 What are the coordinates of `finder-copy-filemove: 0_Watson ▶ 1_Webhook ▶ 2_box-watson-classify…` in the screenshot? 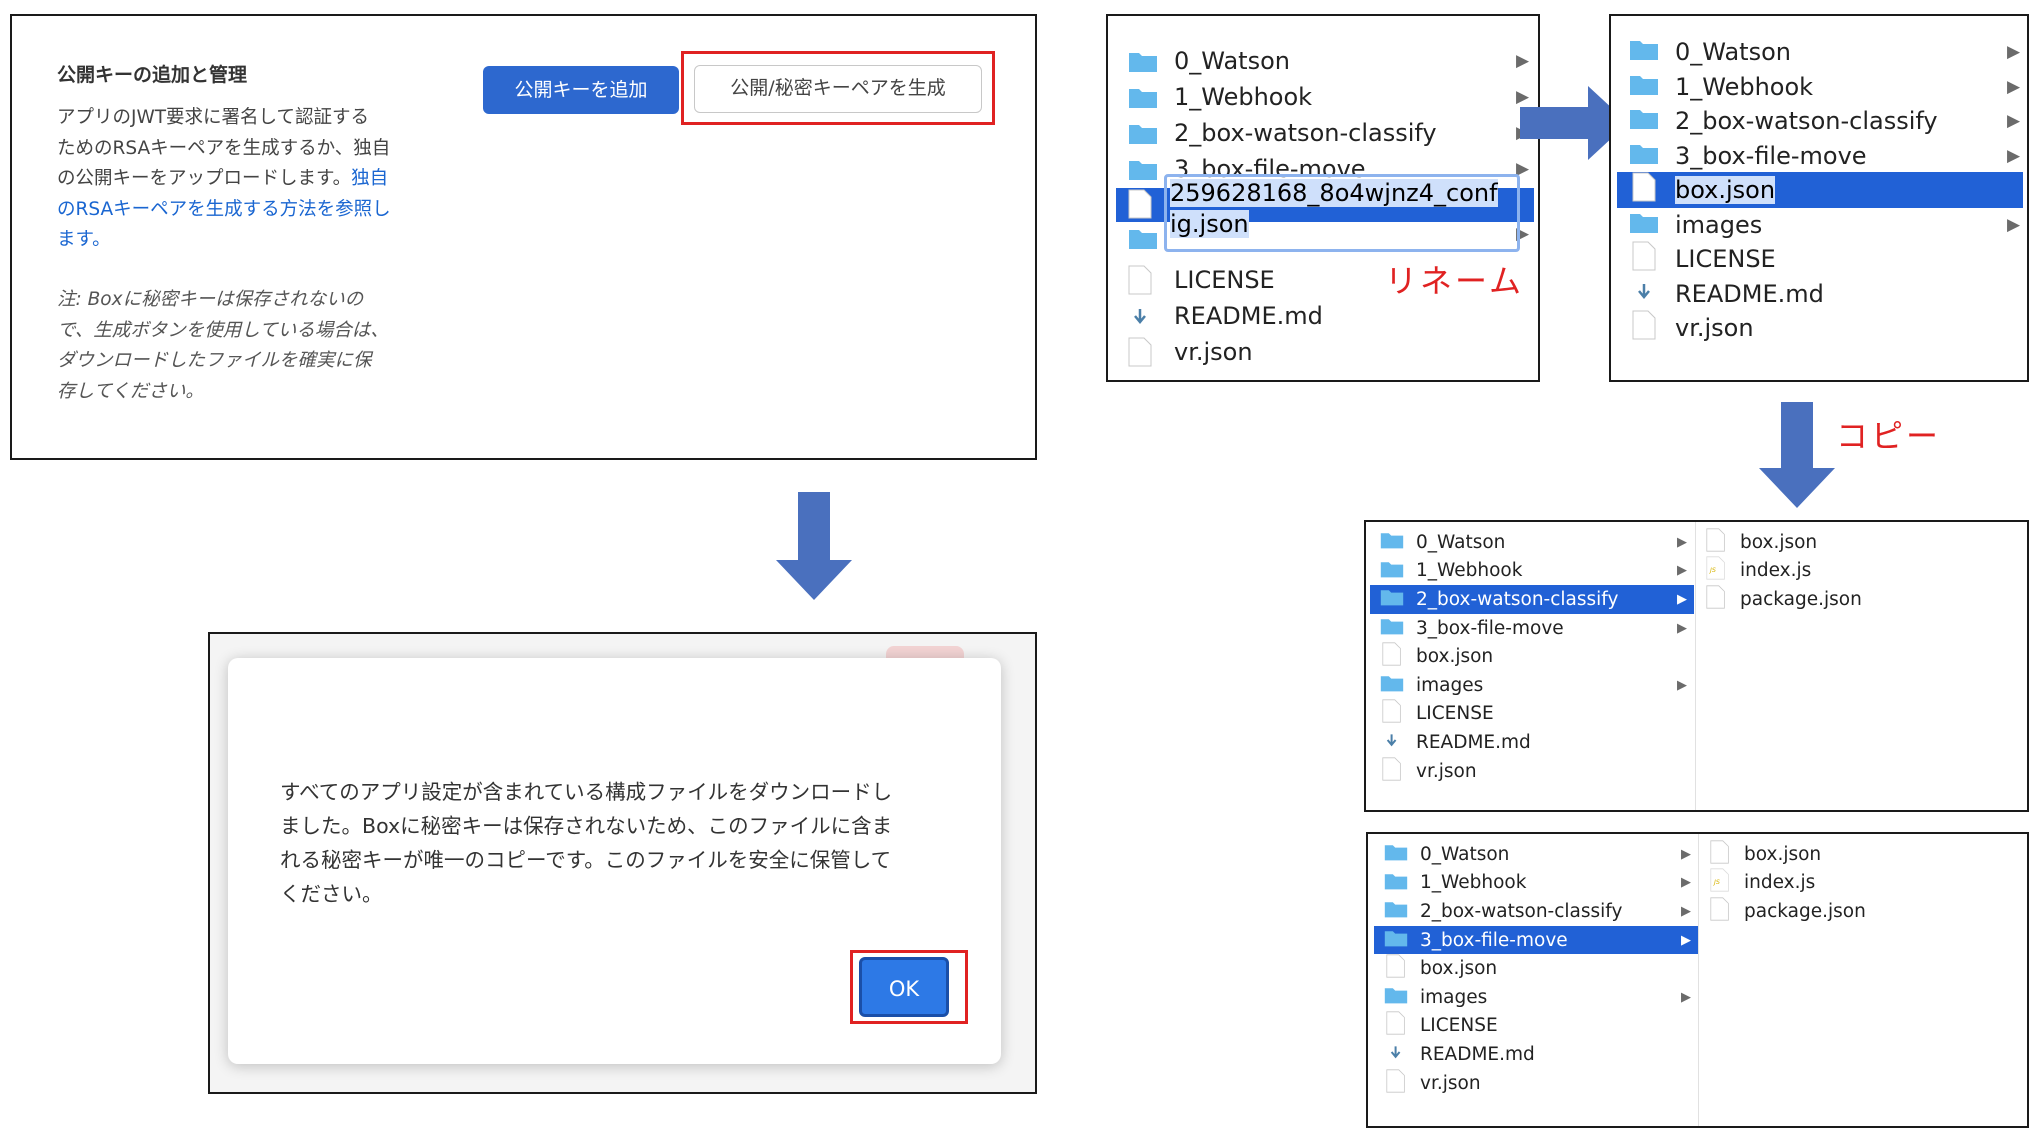 It's located at (1697, 980).